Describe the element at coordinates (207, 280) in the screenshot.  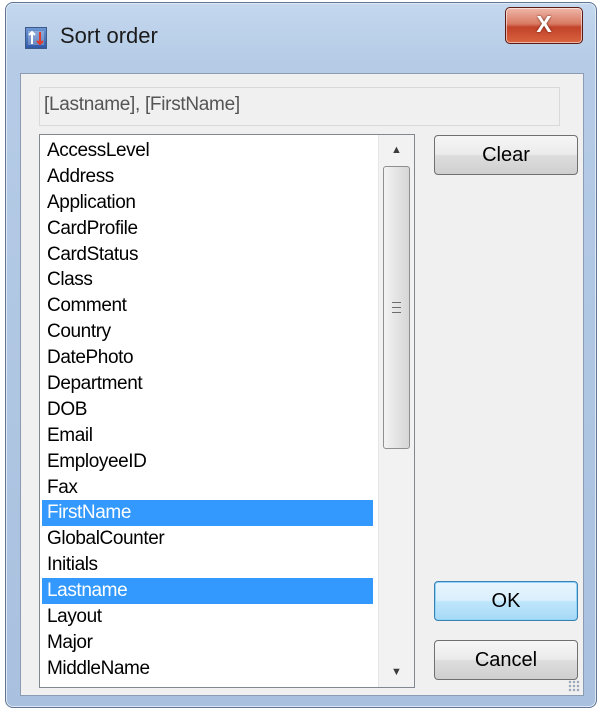
I see `field-list-item: Class` at that location.